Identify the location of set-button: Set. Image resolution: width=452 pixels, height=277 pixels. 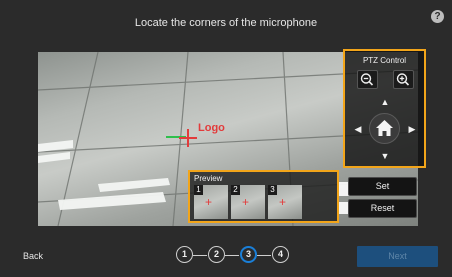
(382, 186).